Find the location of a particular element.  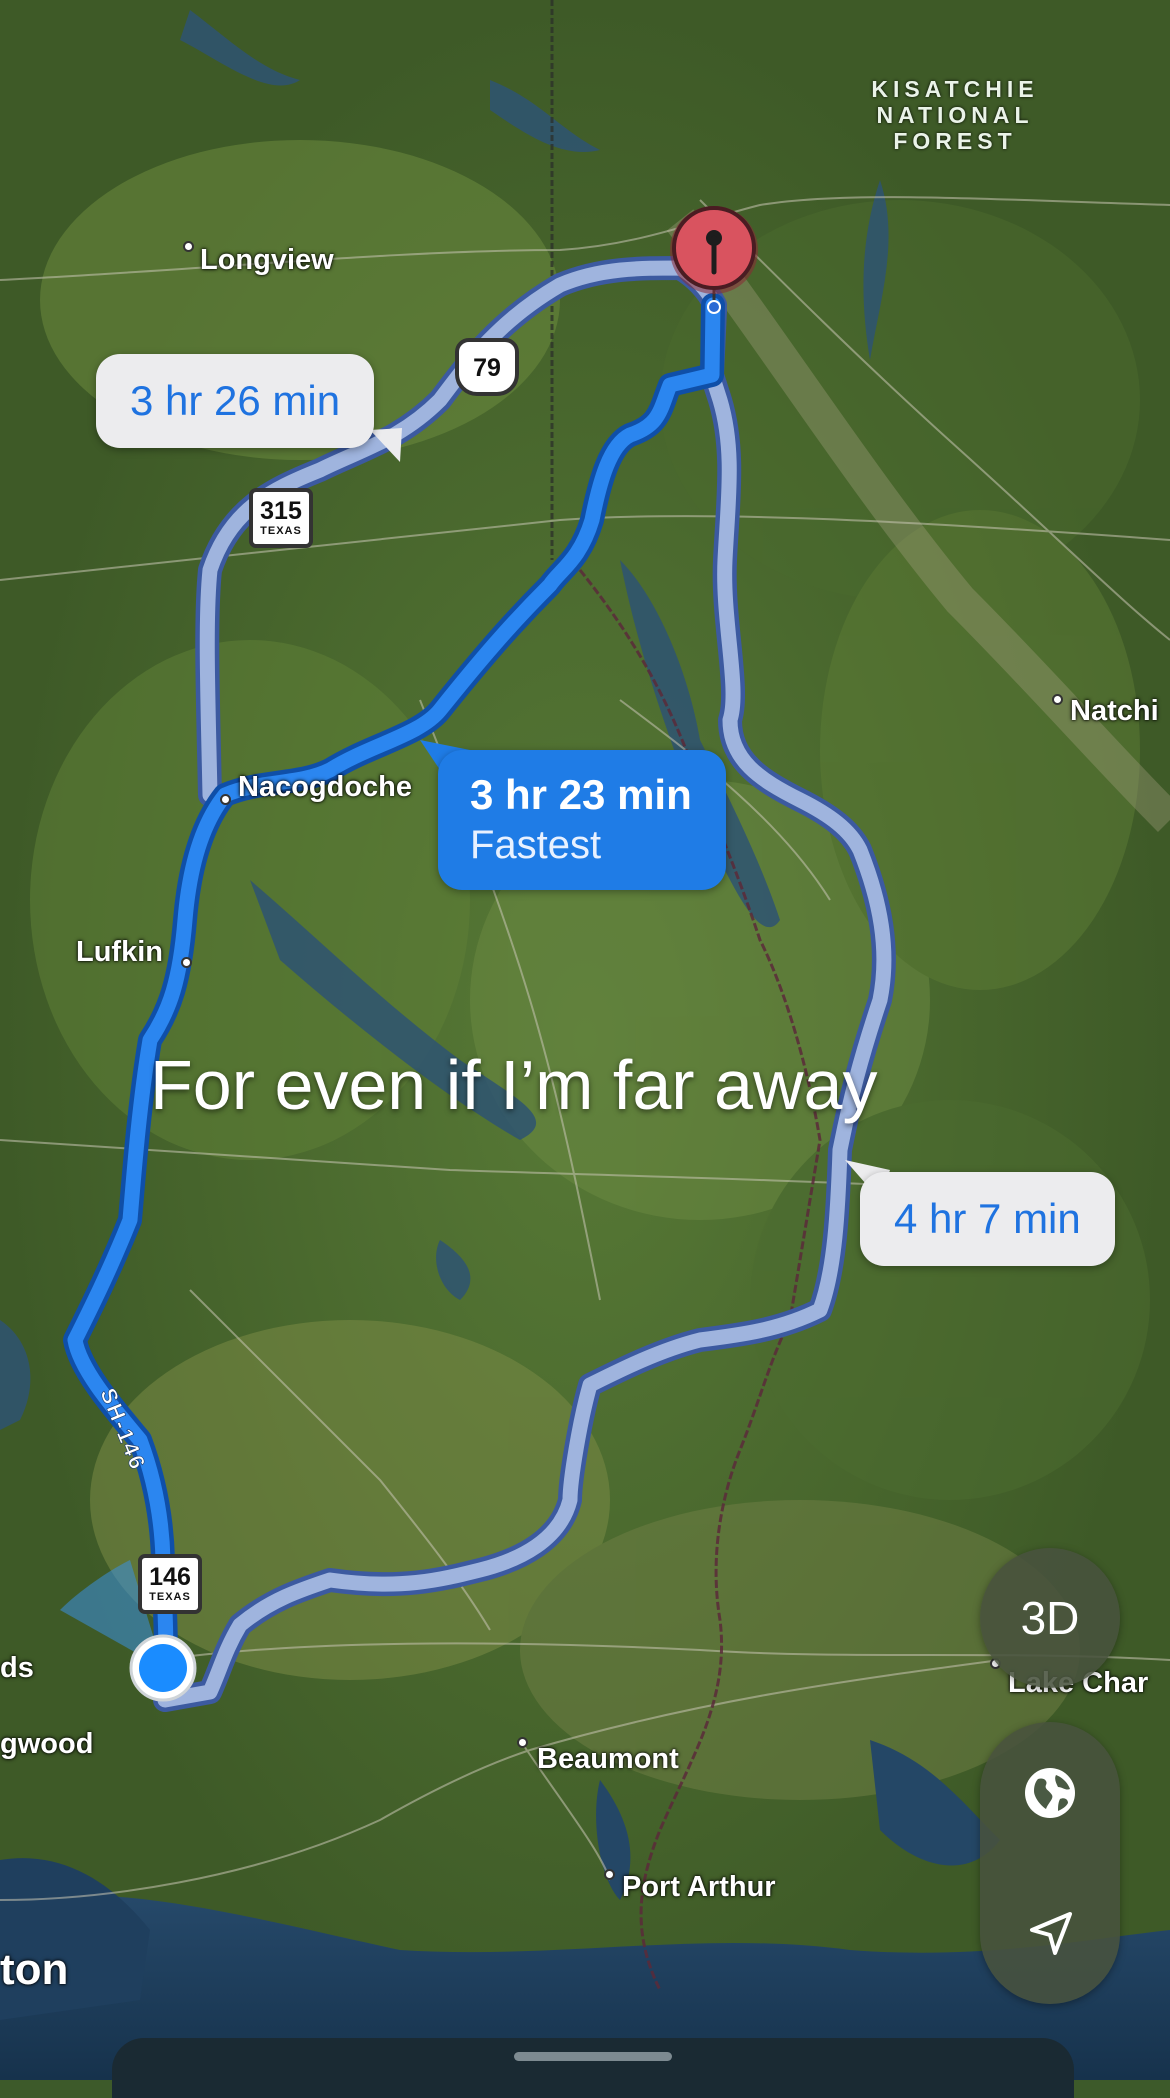

city-label-lufkin: Lufkin is located at coordinates (119, 952).